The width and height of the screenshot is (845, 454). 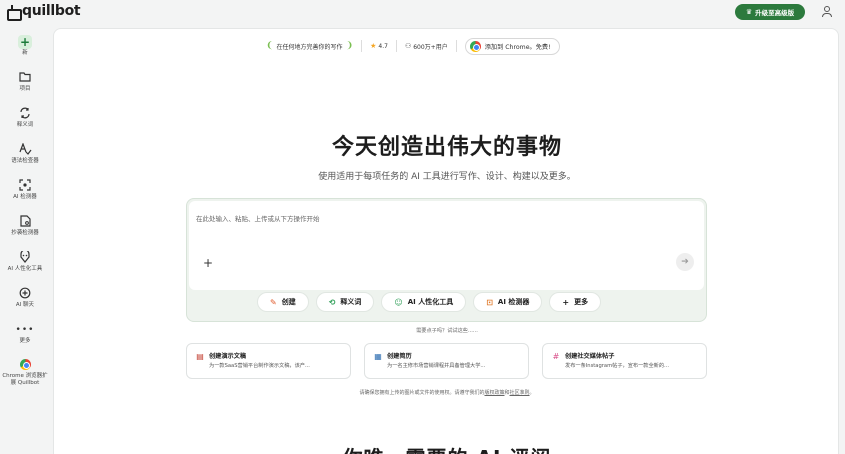 What do you see at coordinates (25, 379) in the screenshot?
I see `sidebar-item-label: Chrome 浏览器扩展 Quillbot` at bounding box center [25, 379].